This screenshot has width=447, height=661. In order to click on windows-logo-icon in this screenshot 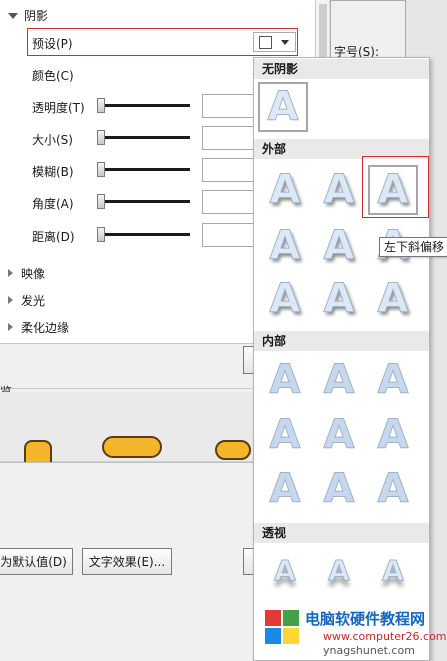, I will do `click(283, 628)`.